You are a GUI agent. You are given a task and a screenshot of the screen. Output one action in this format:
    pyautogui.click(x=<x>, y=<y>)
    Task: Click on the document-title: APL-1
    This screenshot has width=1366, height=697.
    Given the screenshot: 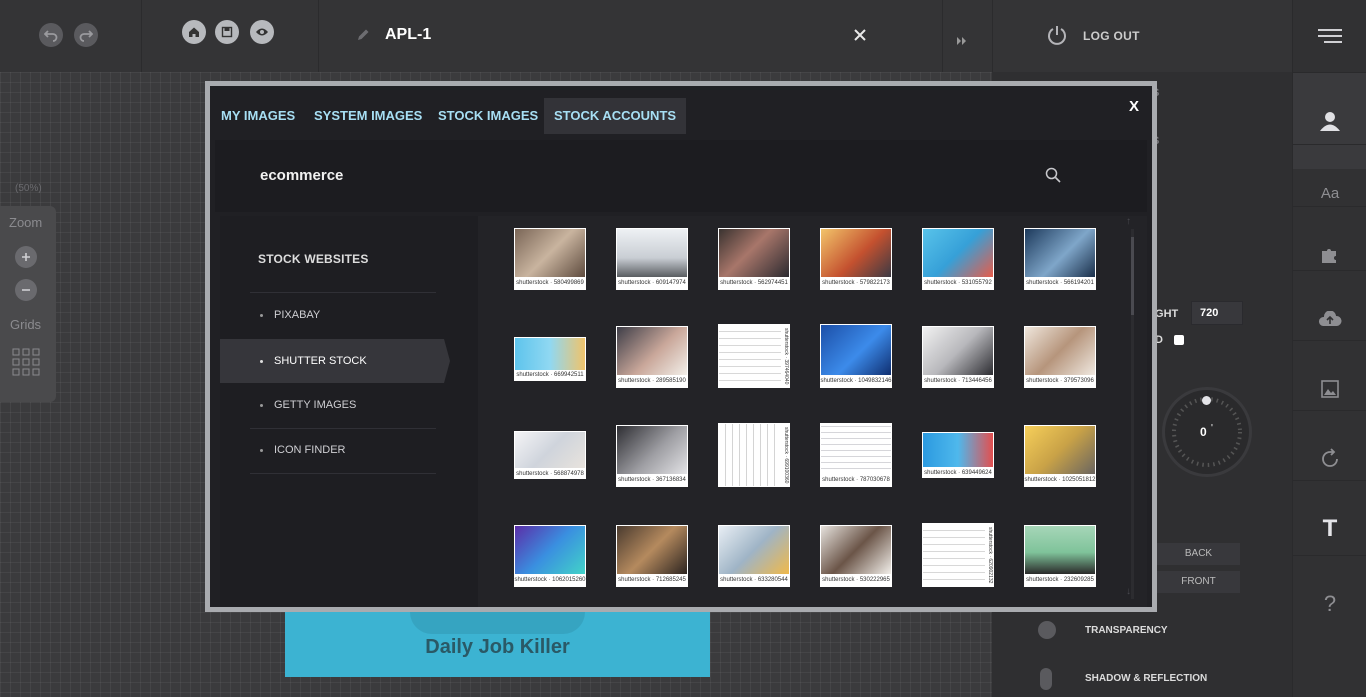 What is the action you would take?
    pyautogui.click(x=408, y=35)
    